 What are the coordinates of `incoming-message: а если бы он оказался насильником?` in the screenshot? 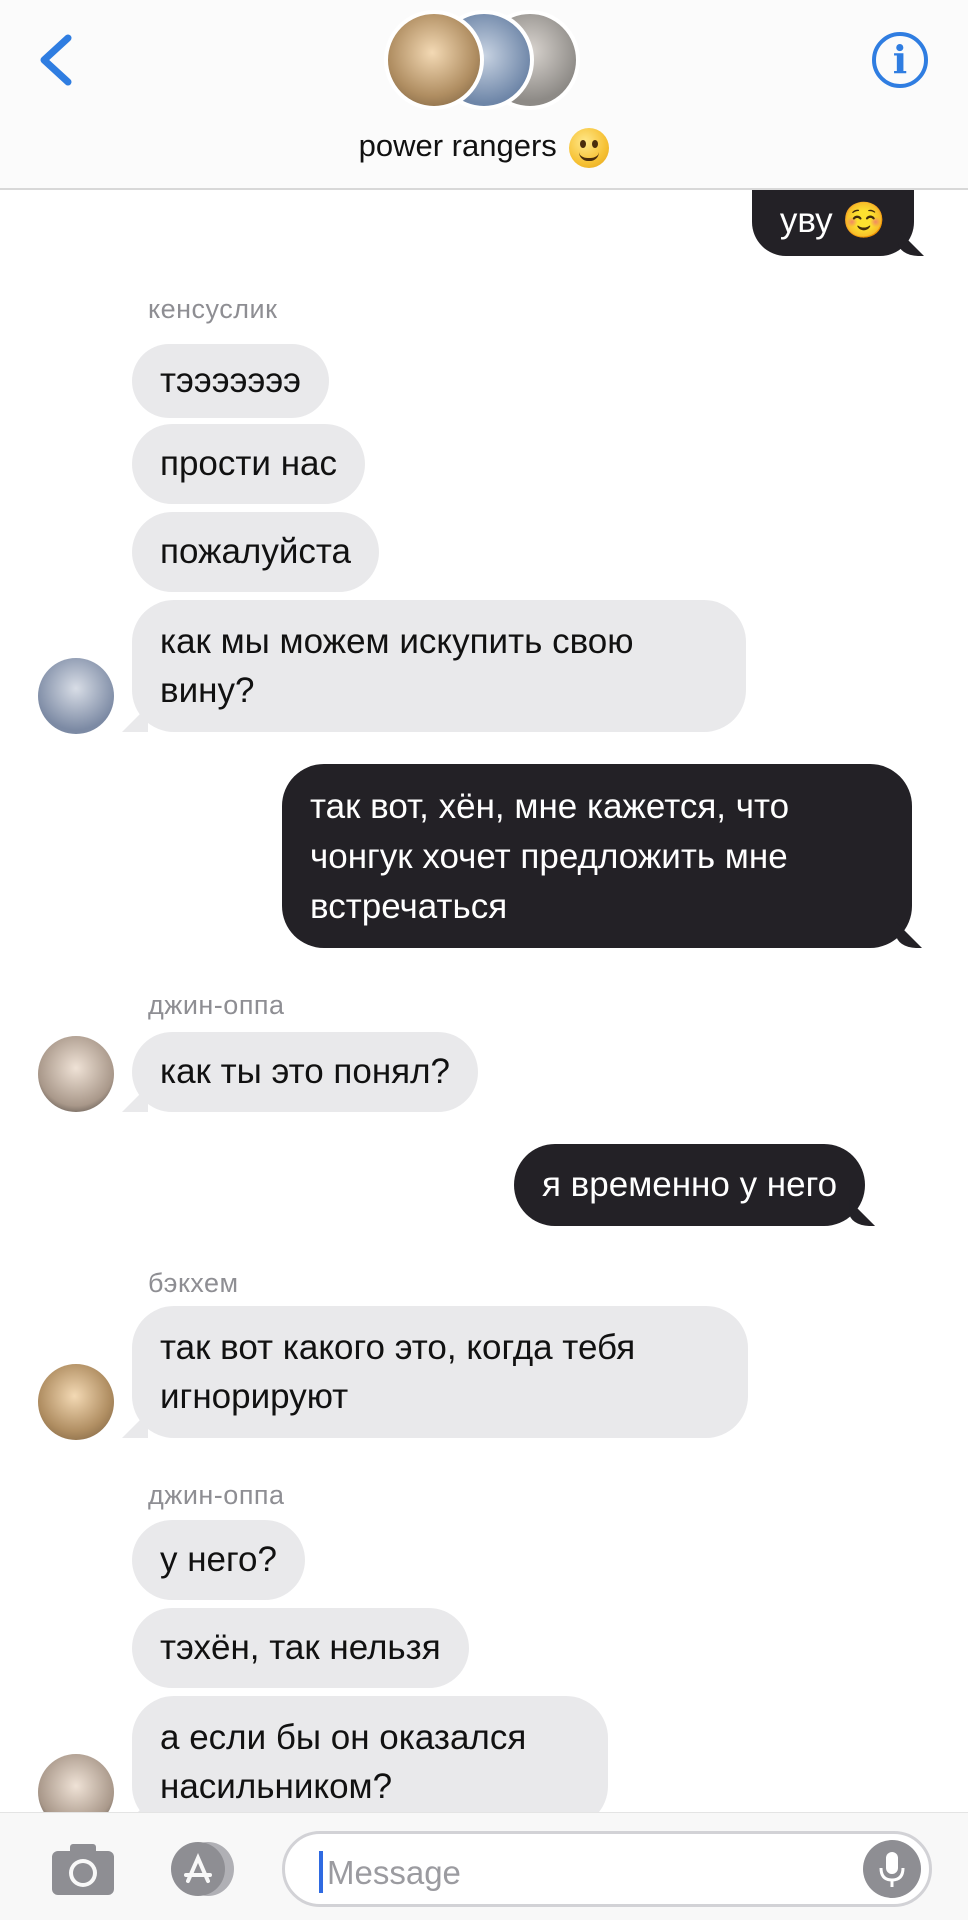 It's located at (370, 1762).